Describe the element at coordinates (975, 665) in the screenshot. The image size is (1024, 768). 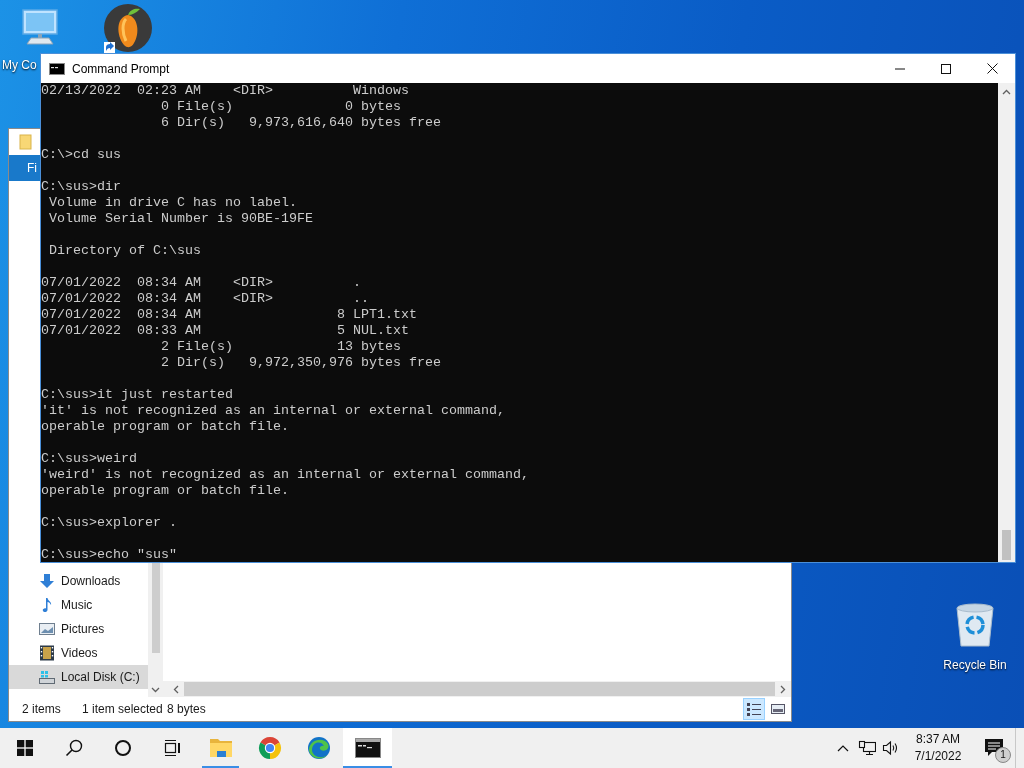
I see `desktop-icon-label: Recycle Bin` at that location.